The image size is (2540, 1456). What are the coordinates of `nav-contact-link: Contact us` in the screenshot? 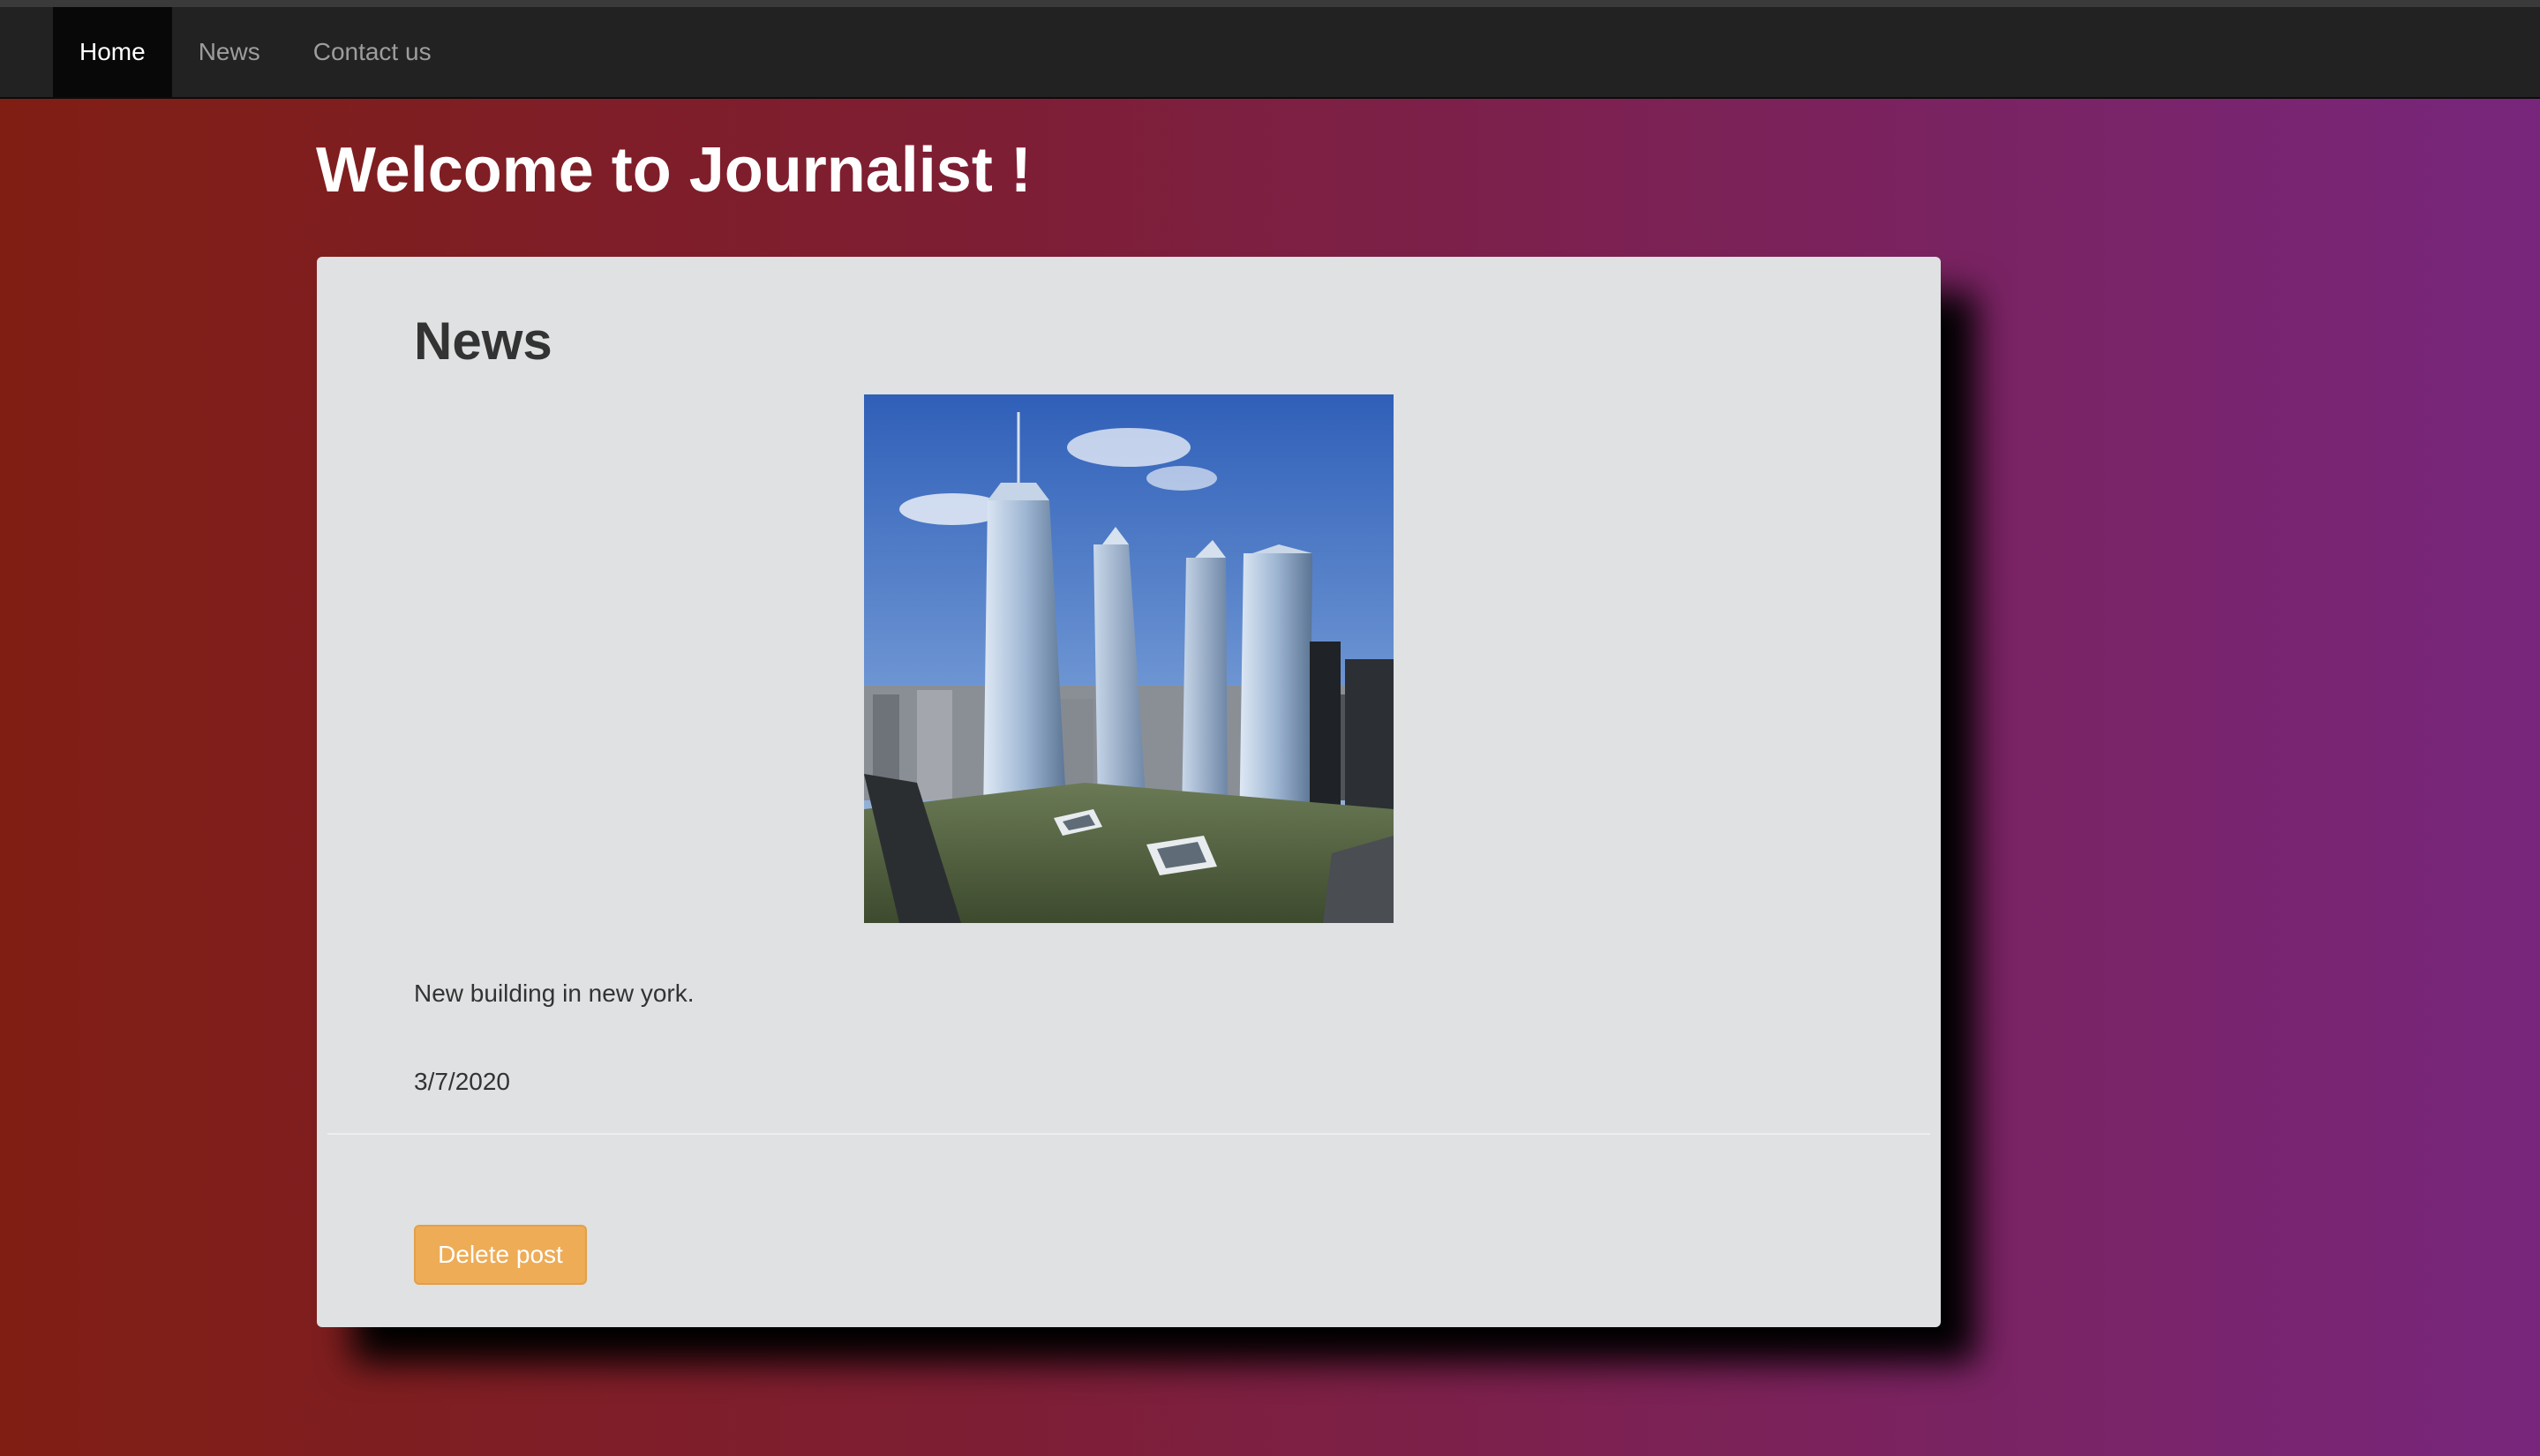 It's located at (372, 52).